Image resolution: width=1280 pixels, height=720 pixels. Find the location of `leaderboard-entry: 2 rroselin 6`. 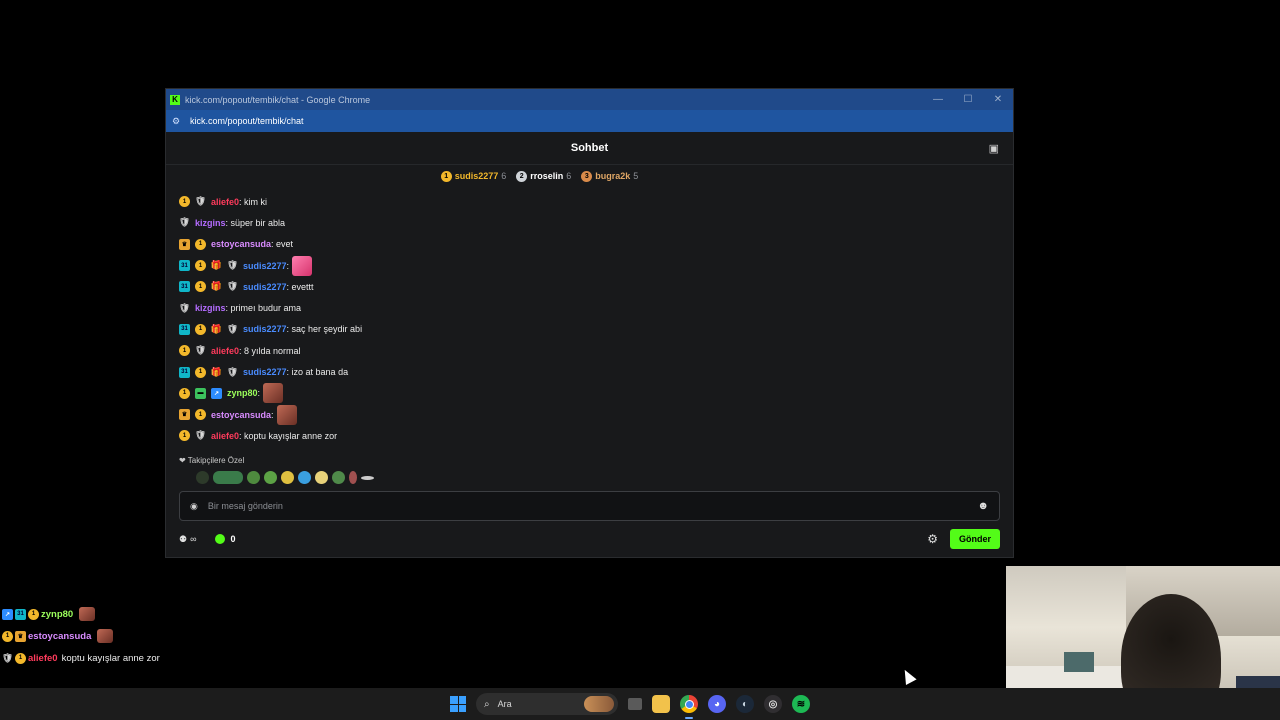

leaderboard-entry: 2 rroselin 6 is located at coordinates (543, 176).